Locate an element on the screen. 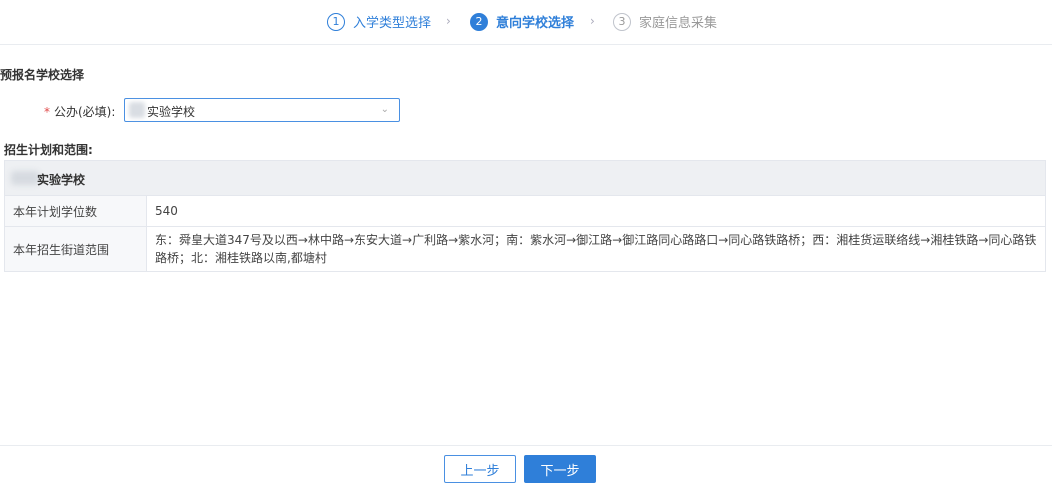  step-label: 家庭信息采集 is located at coordinates (678, 23).